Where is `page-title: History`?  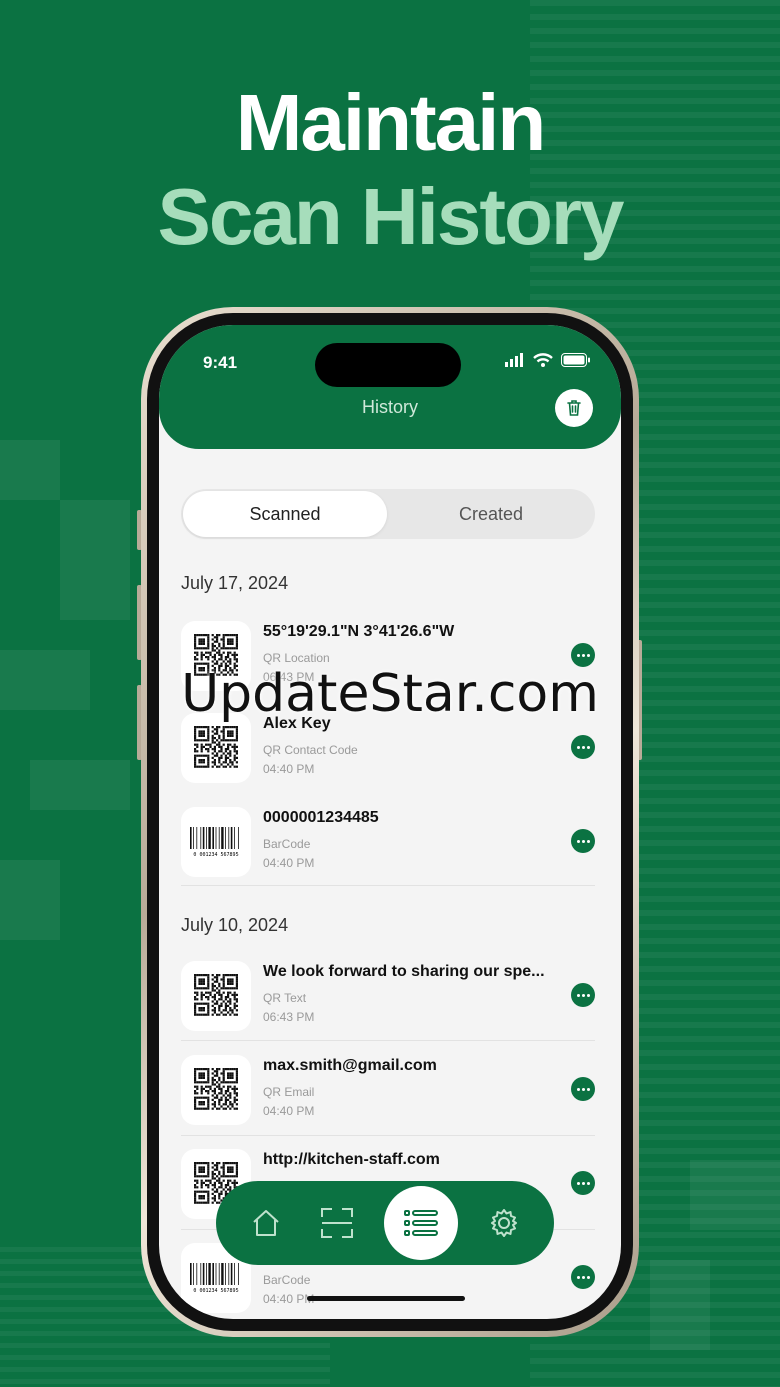
page-title: History is located at coordinates (389, 407).